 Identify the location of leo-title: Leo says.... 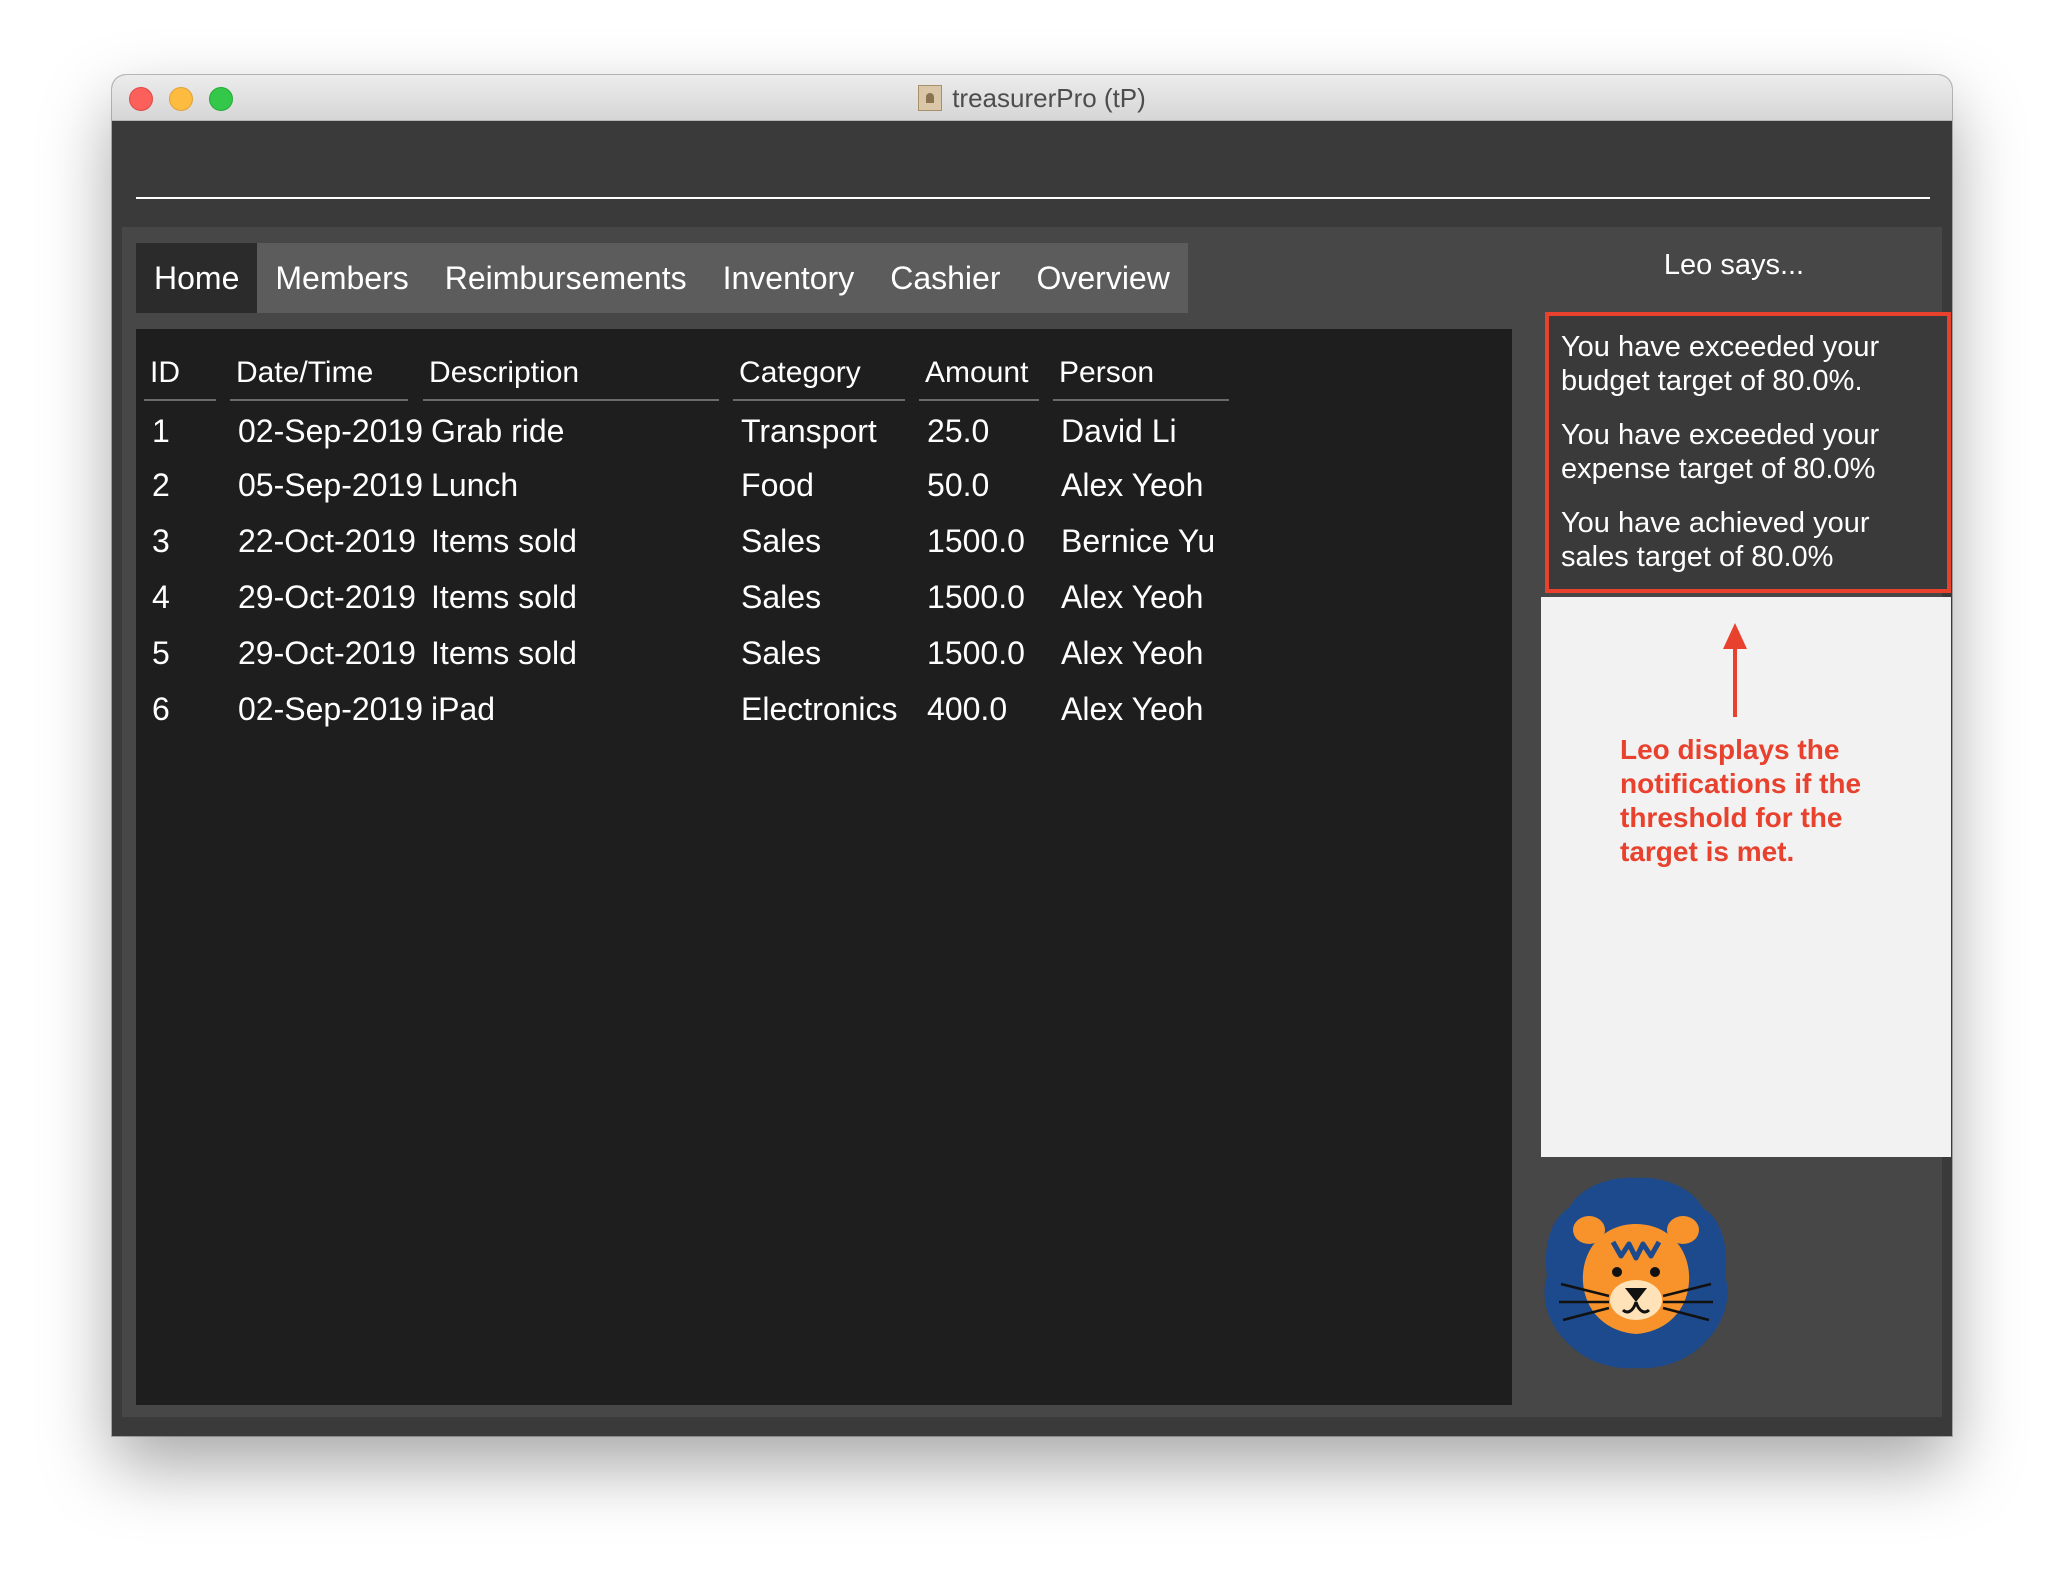
(1734, 265).